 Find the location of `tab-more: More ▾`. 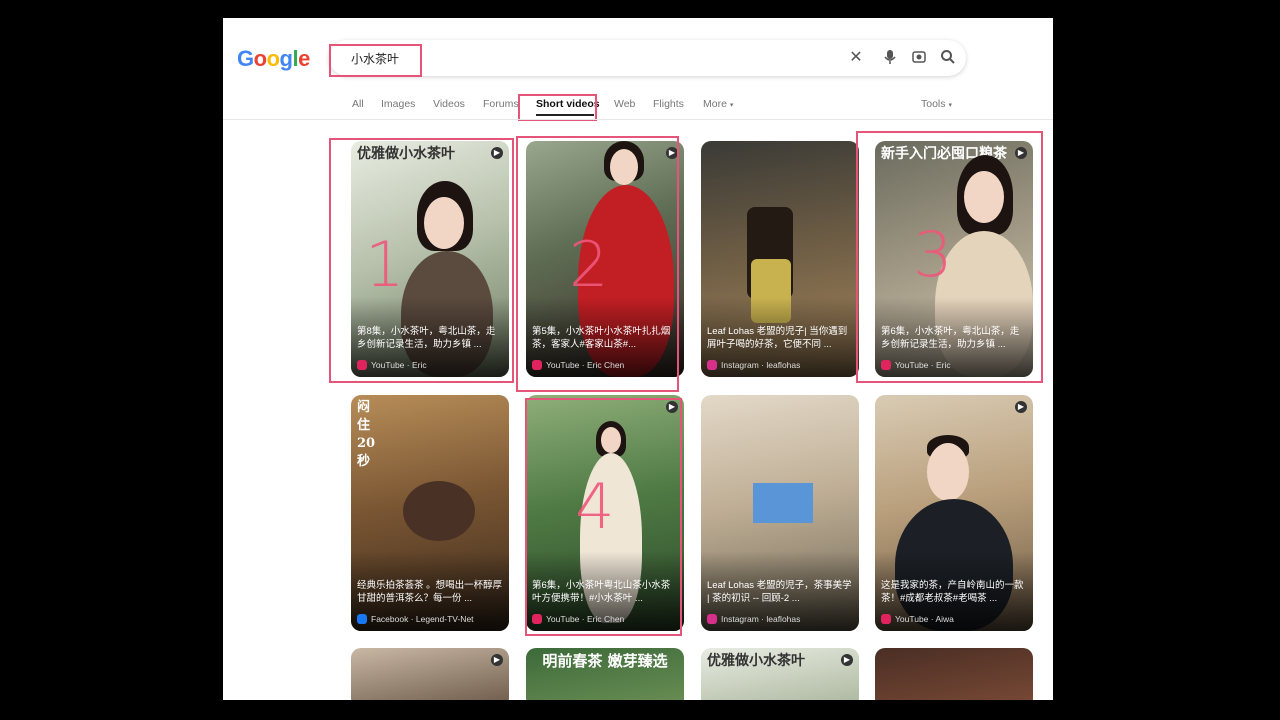

tab-more: More ▾ is located at coordinates (718, 104).